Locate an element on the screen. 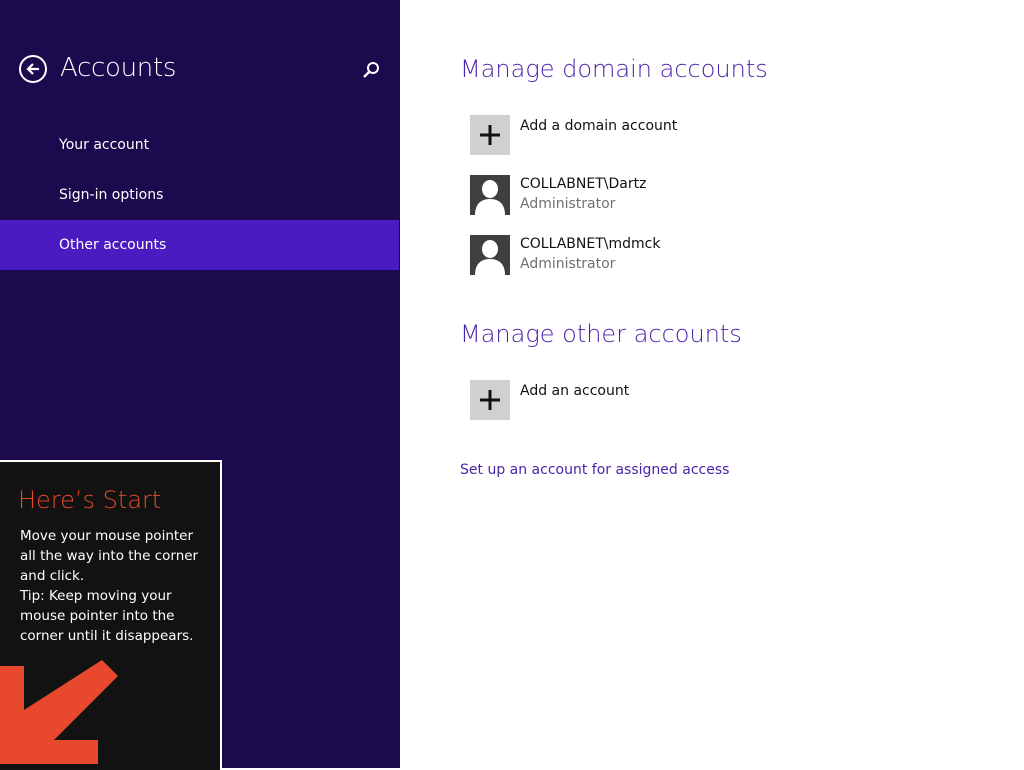  back-button is located at coordinates (33, 69).